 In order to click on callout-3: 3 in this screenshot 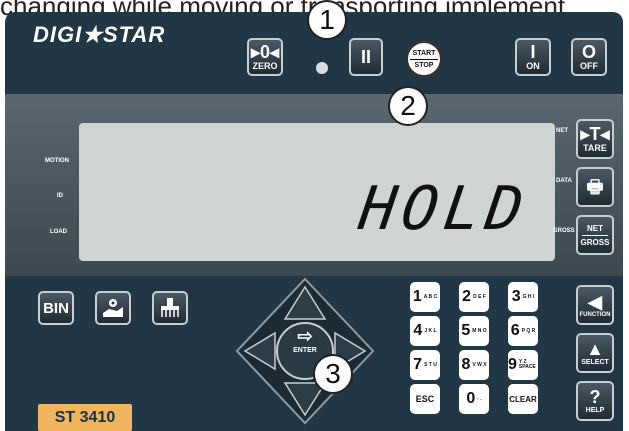, I will do `click(333, 374)`.